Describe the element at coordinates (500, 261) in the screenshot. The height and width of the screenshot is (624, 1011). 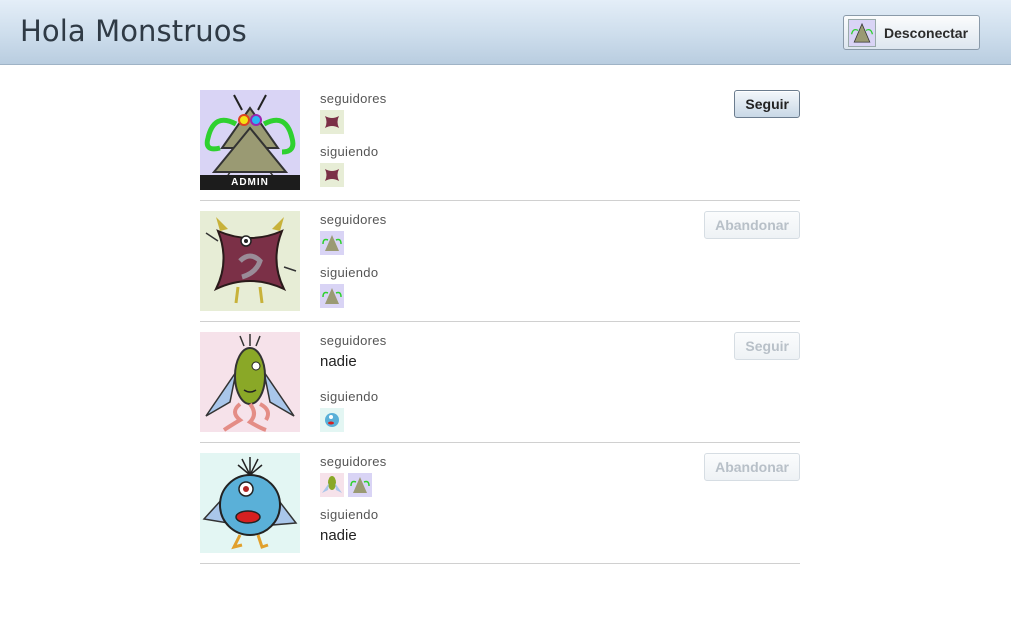
I see `list-item: seguidores siguiendo Abandonar` at that location.